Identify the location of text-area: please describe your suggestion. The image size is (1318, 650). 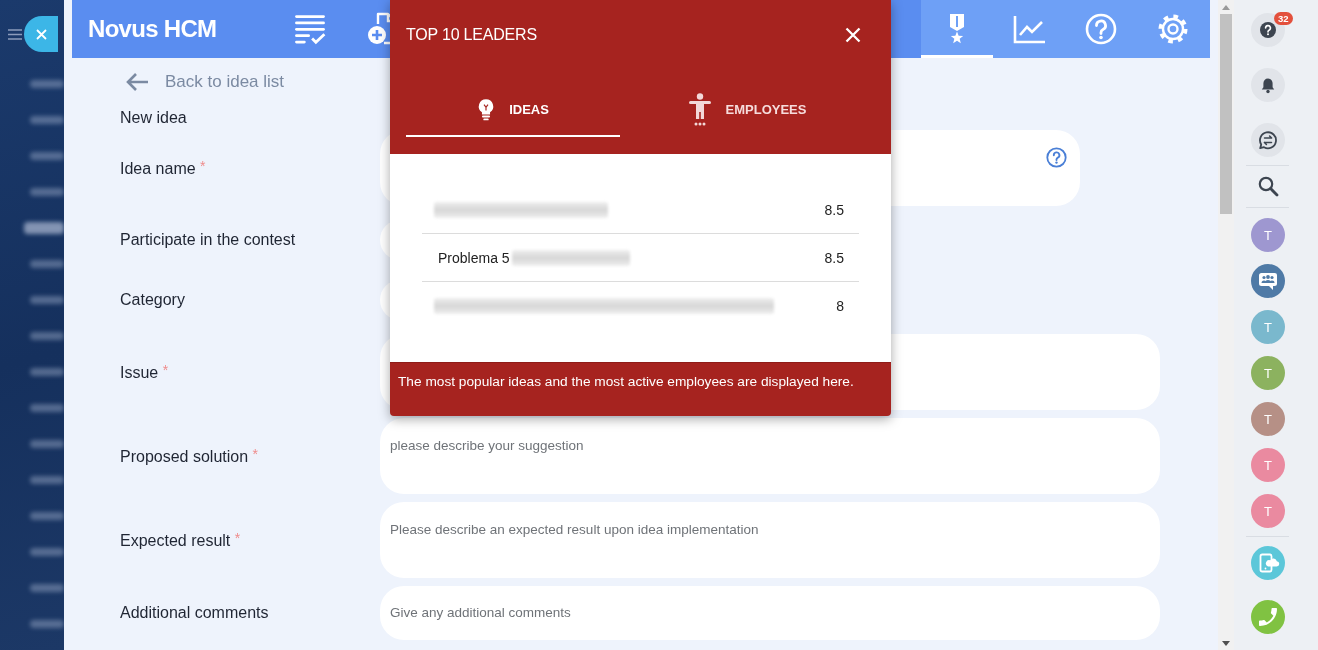
(770, 456).